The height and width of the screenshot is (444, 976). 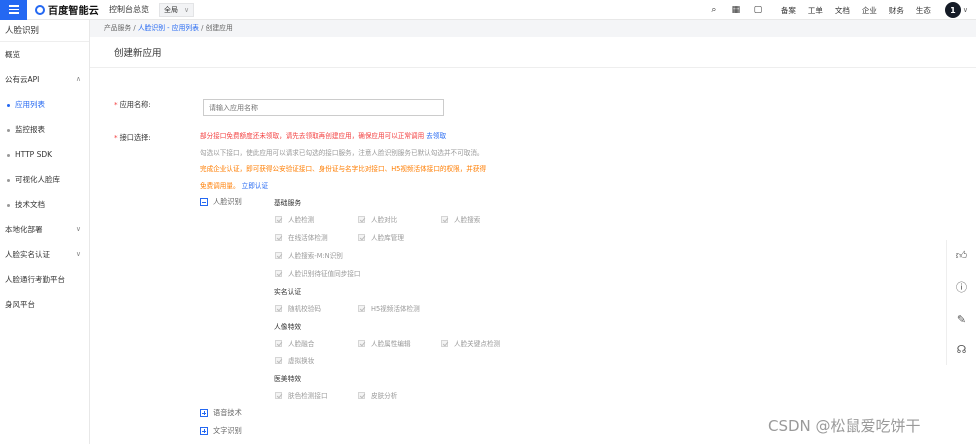 I want to click on sidebar-item-label: 监控报表, so click(x=30, y=129).